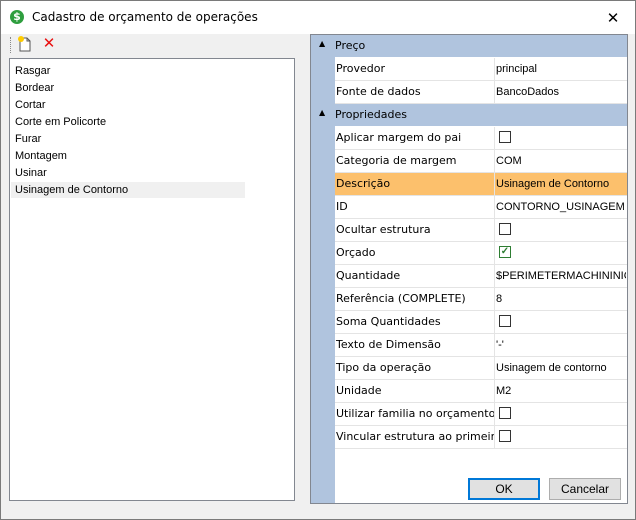 The height and width of the screenshot is (520, 636). I want to click on dollar-icon: $, so click(17, 17).